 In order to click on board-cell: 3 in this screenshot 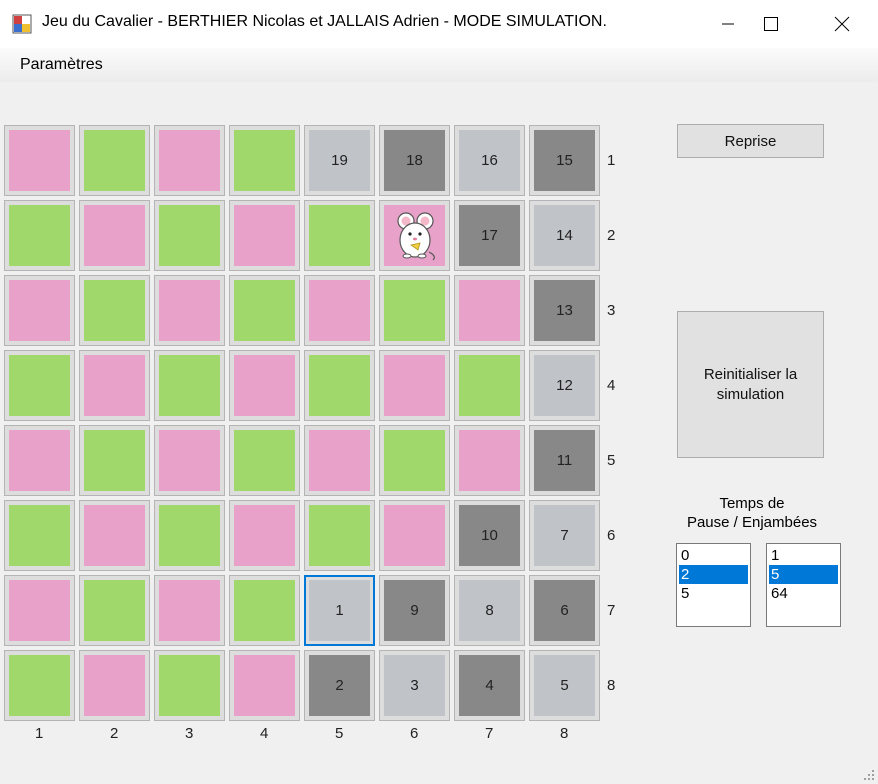, I will do `click(414, 685)`.